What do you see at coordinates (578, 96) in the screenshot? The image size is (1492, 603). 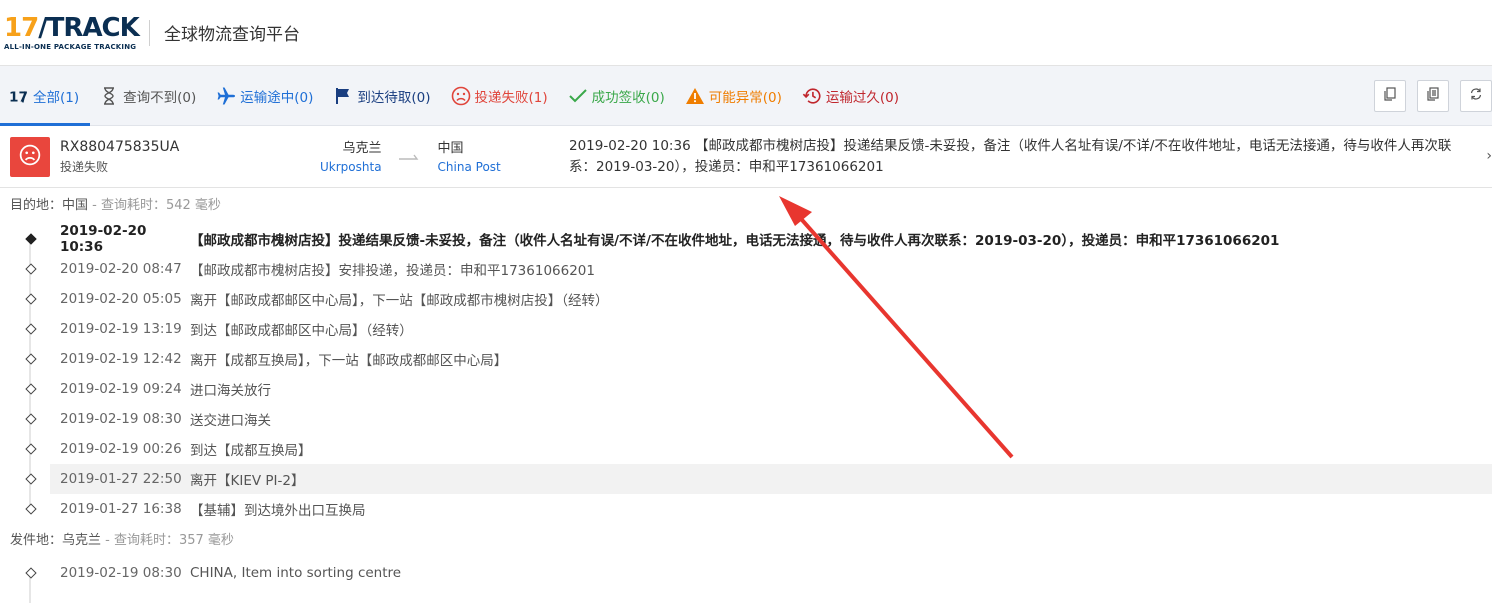 I see `checkmark-icon` at bounding box center [578, 96].